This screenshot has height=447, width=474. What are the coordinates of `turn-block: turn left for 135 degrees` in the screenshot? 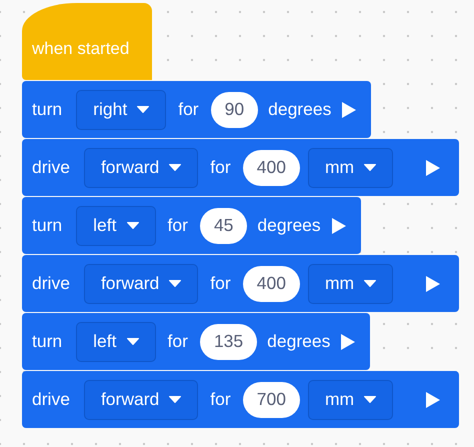 It's located at (196, 341).